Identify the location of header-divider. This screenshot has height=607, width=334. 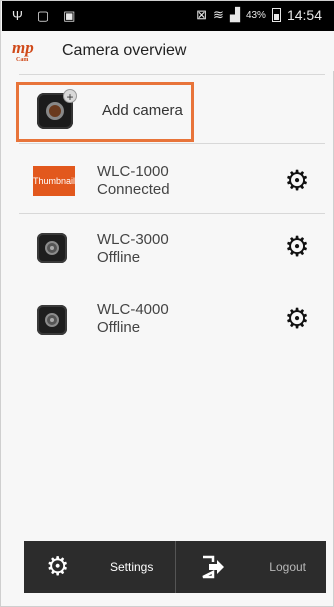
(172, 74).